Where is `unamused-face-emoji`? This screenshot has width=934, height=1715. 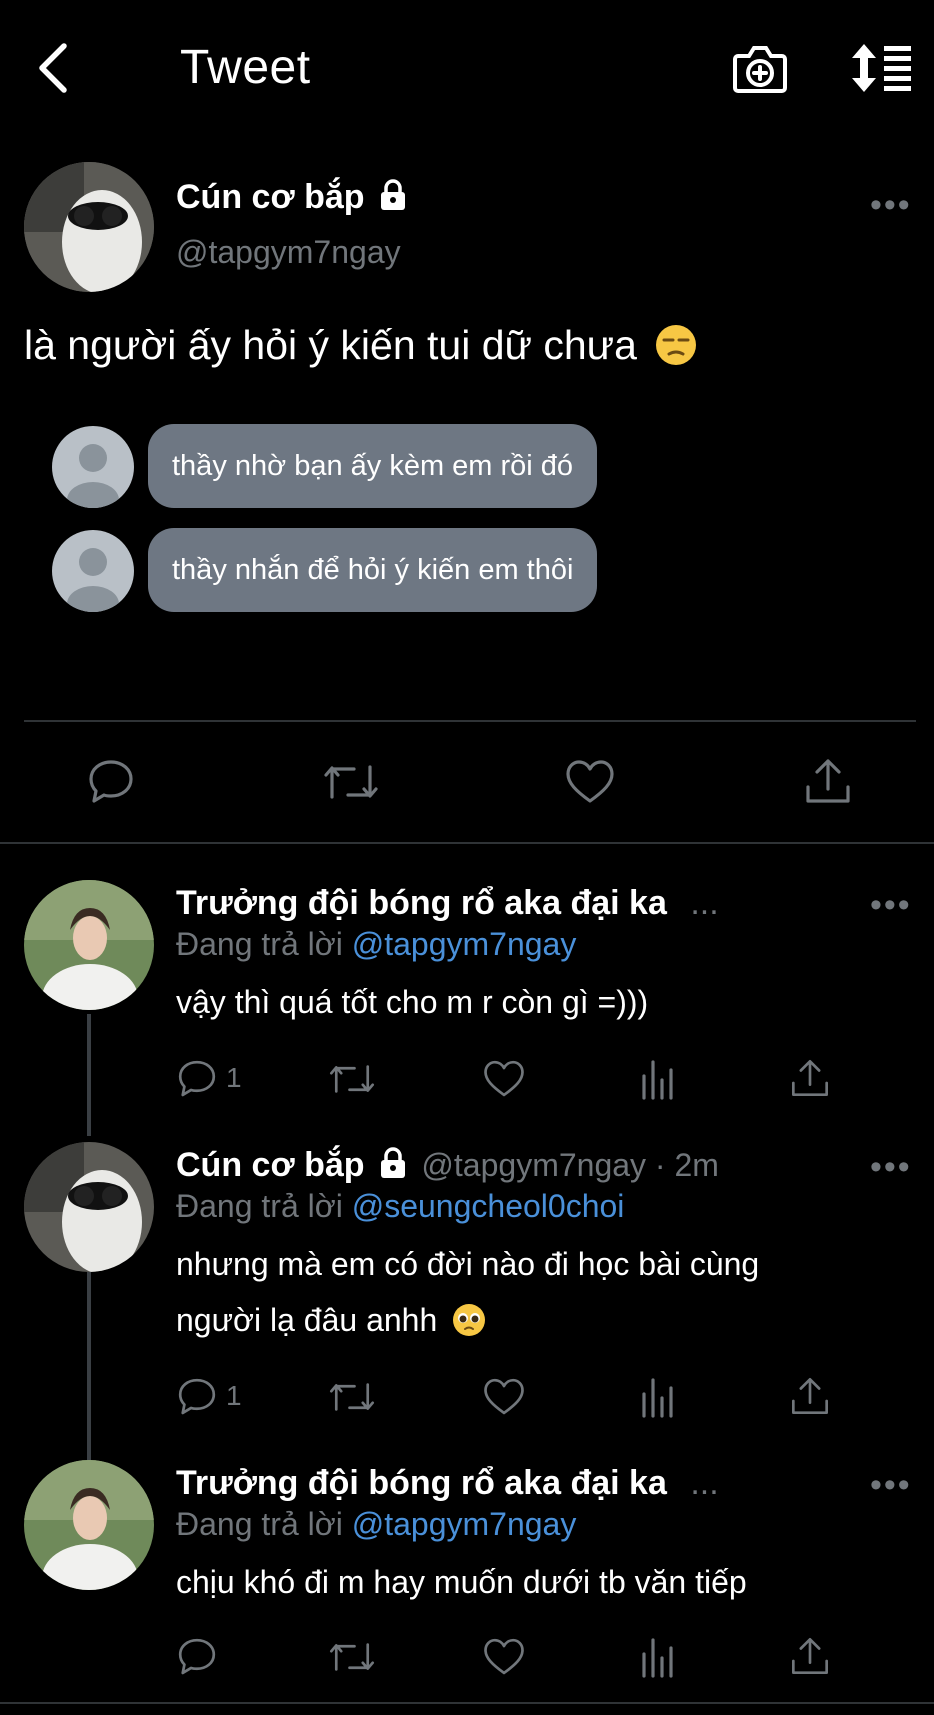
unamused-face-emoji is located at coordinates (676, 345).